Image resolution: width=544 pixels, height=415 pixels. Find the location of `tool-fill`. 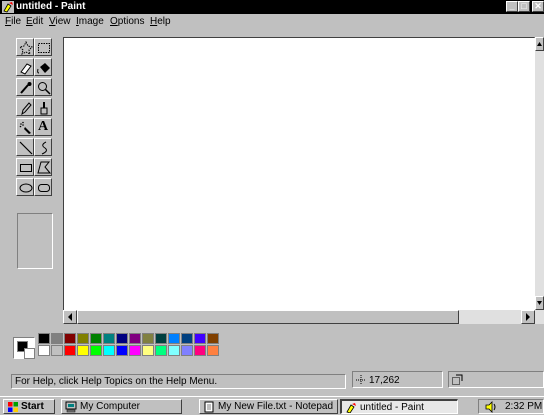

tool-fill is located at coordinates (43, 67).